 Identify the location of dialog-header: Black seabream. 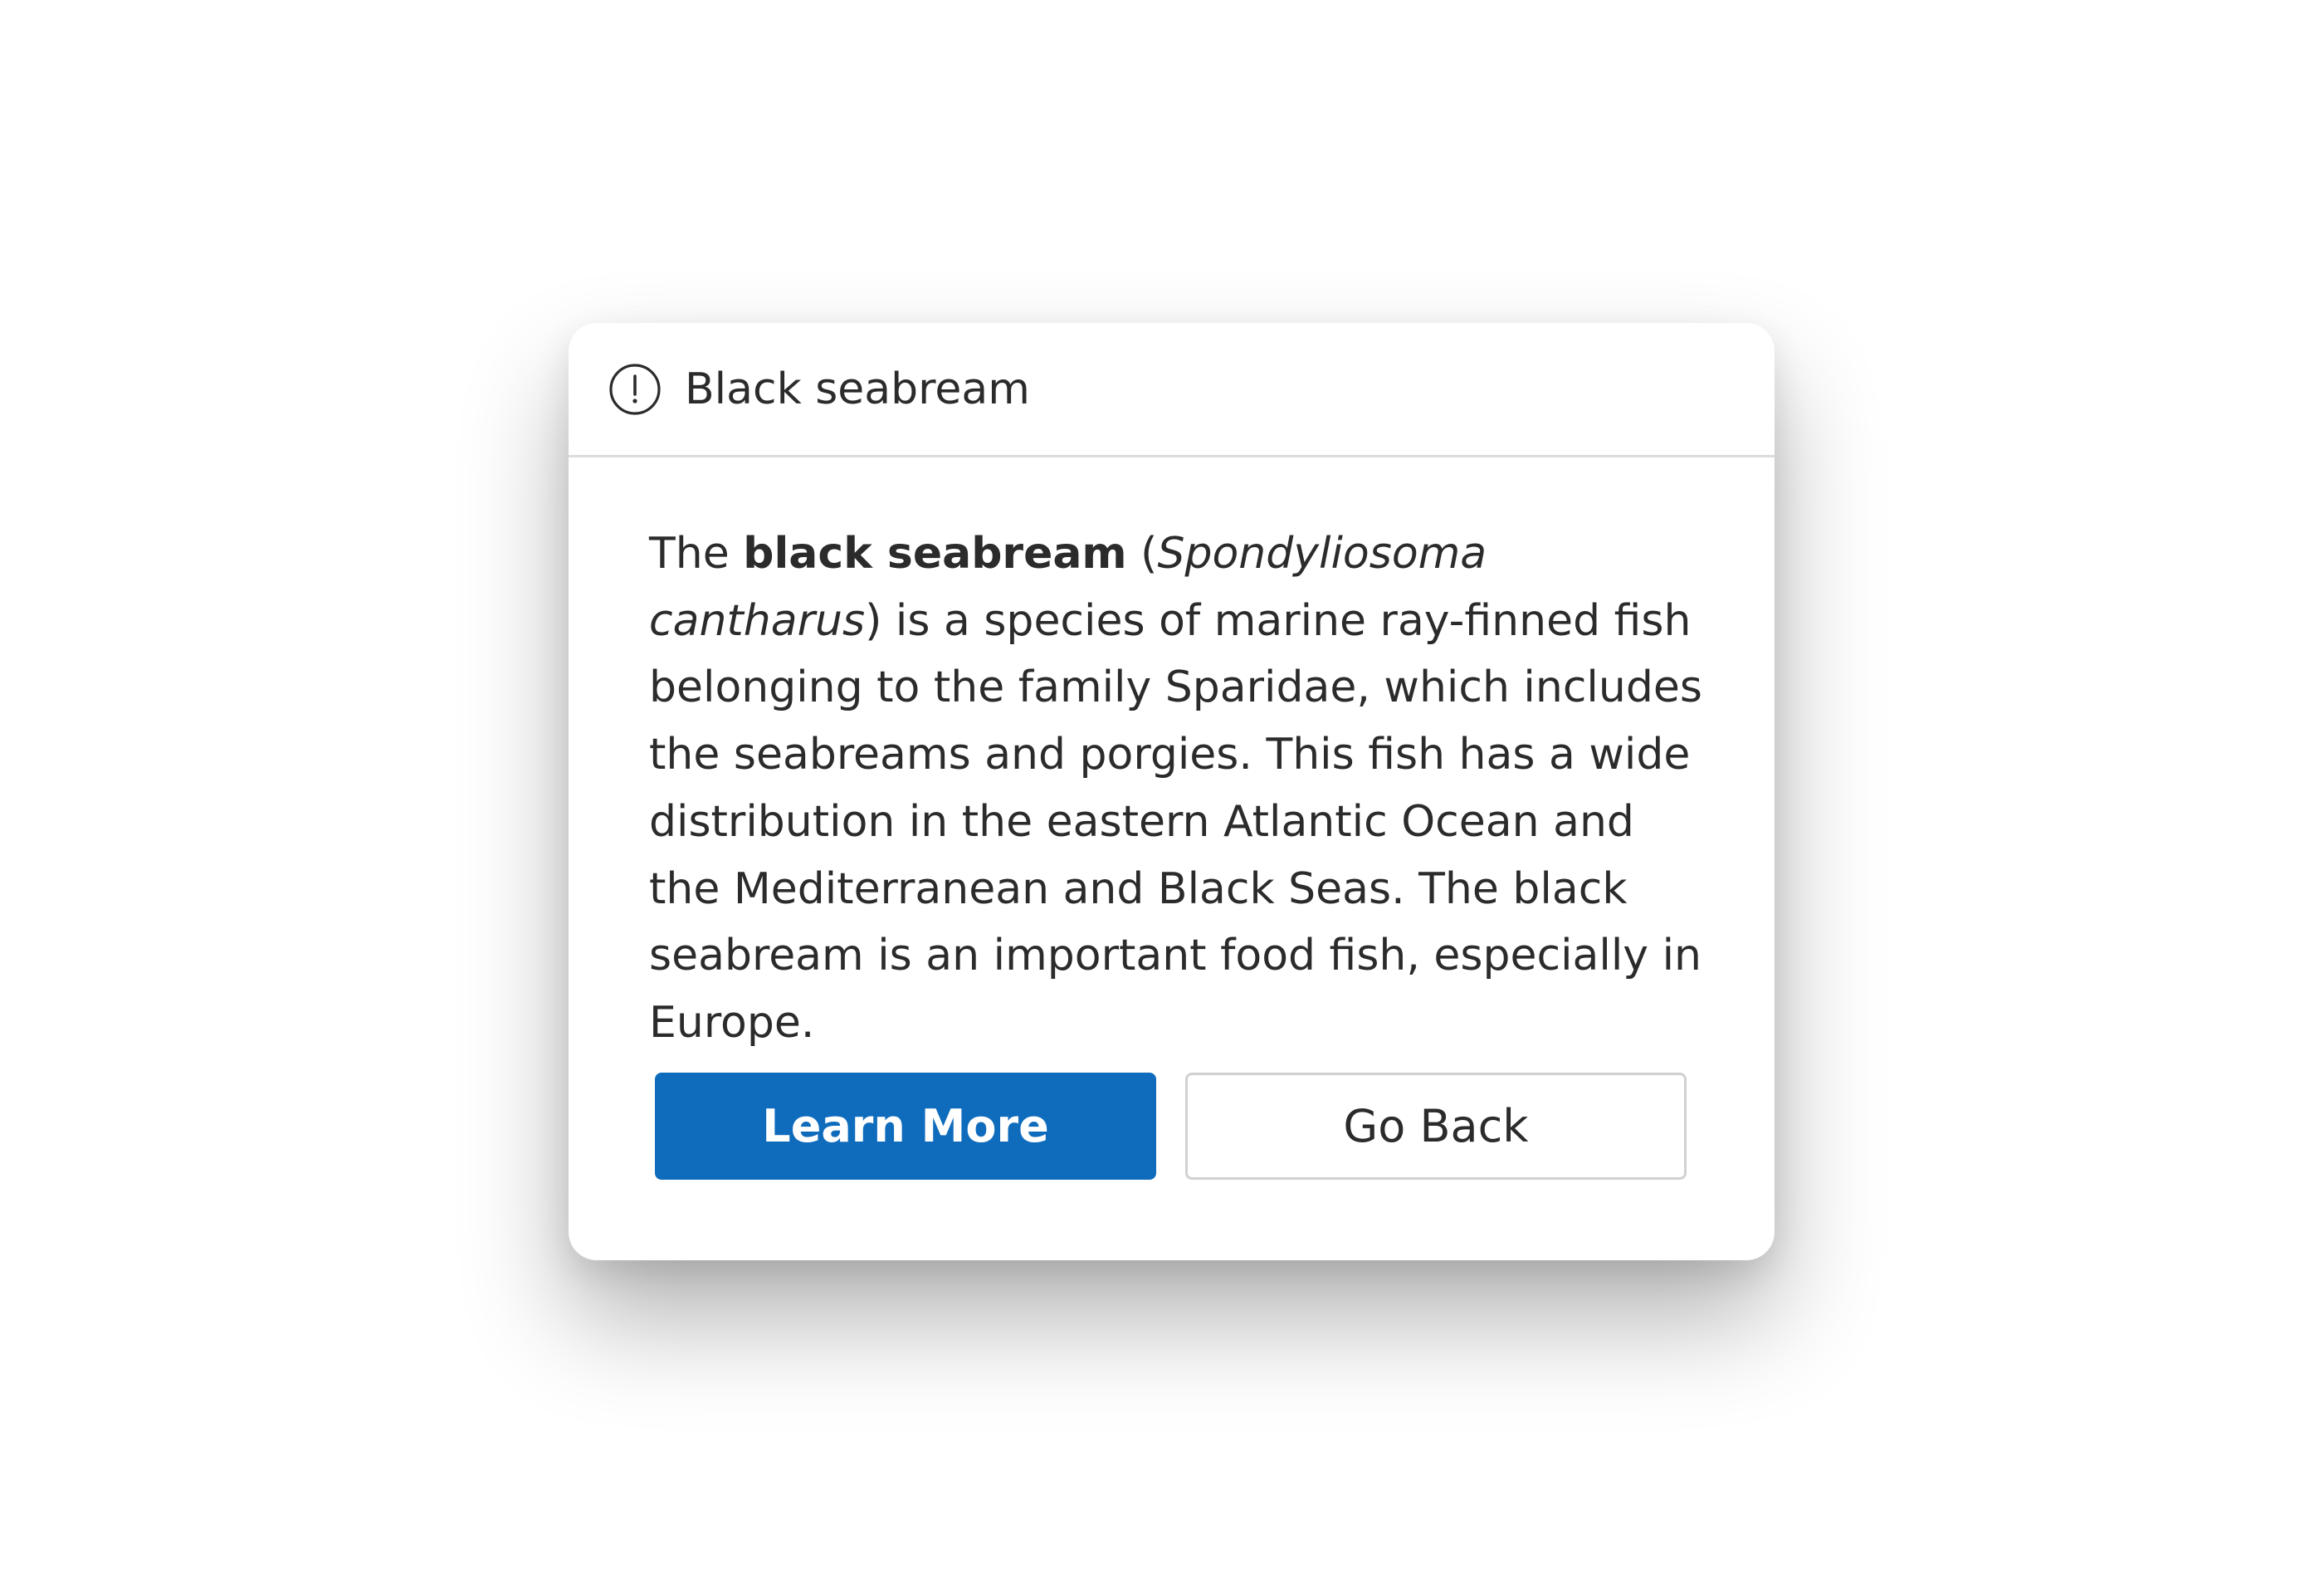
(1172, 390).